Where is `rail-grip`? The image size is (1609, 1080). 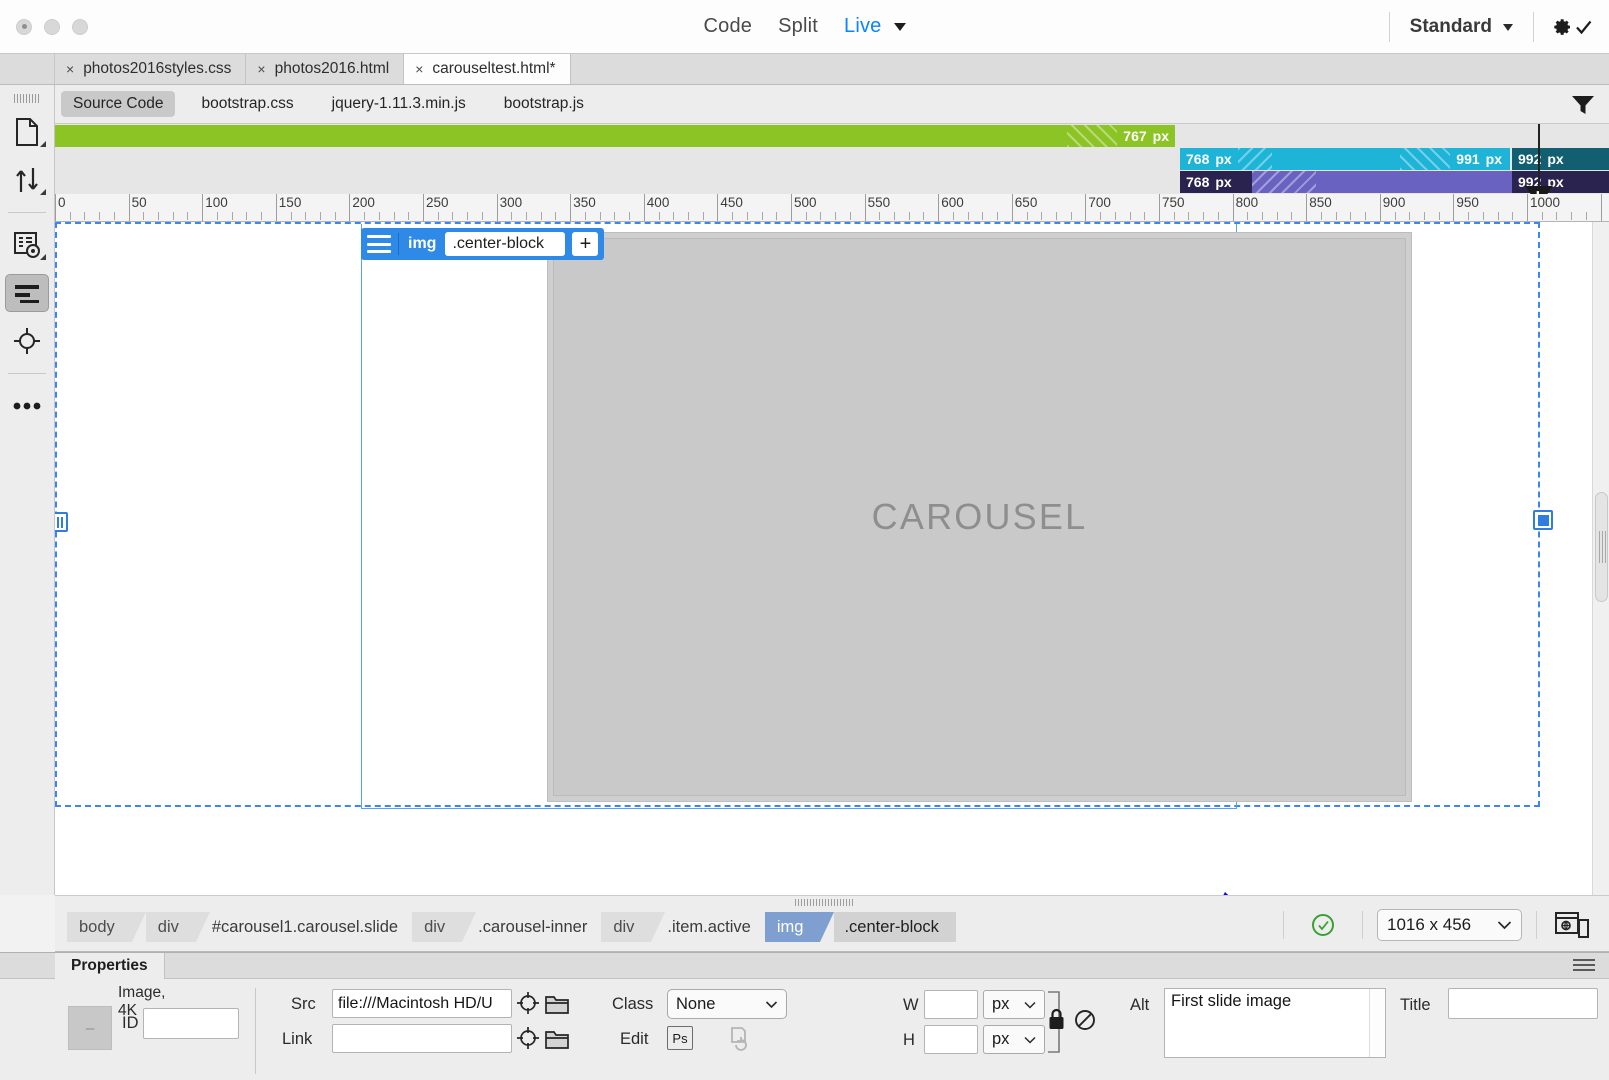
rail-grip is located at coordinates (27, 98).